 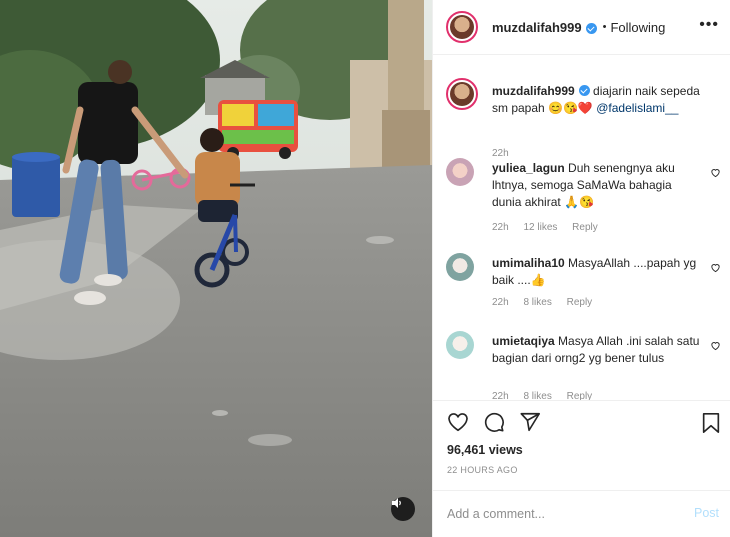 I want to click on caption-time: 22h, so click(x=500, y=153).